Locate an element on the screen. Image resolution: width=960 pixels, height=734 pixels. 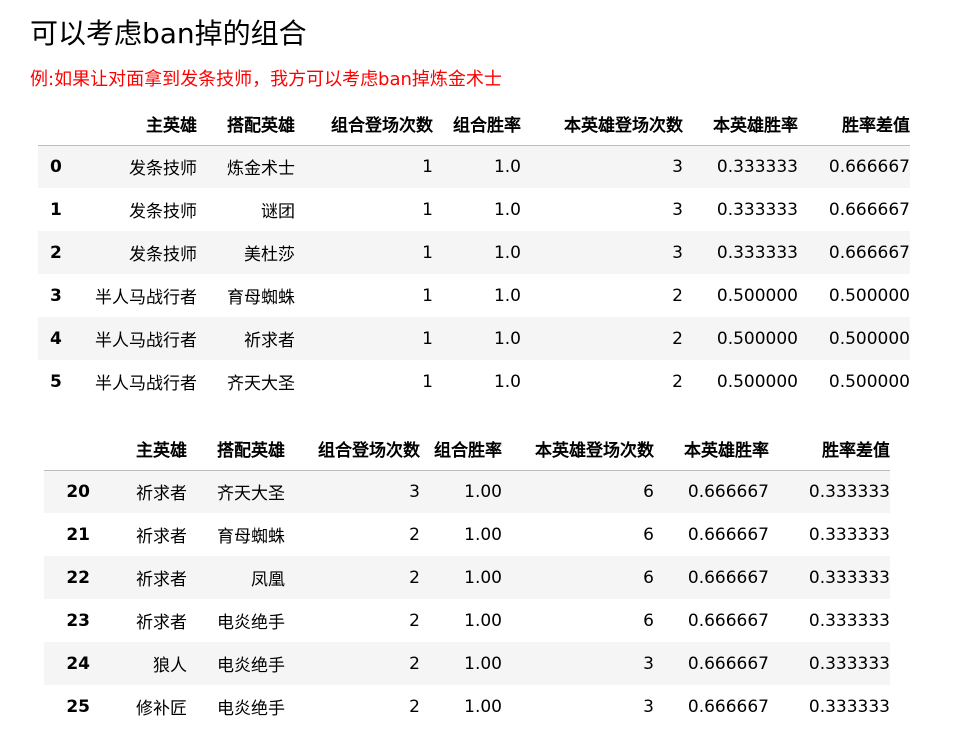
table-row: 3 半人马战行者 育母蜘蛛 1 1.0 2 0.500000 0.500000 is located at coordinates (474, 295).